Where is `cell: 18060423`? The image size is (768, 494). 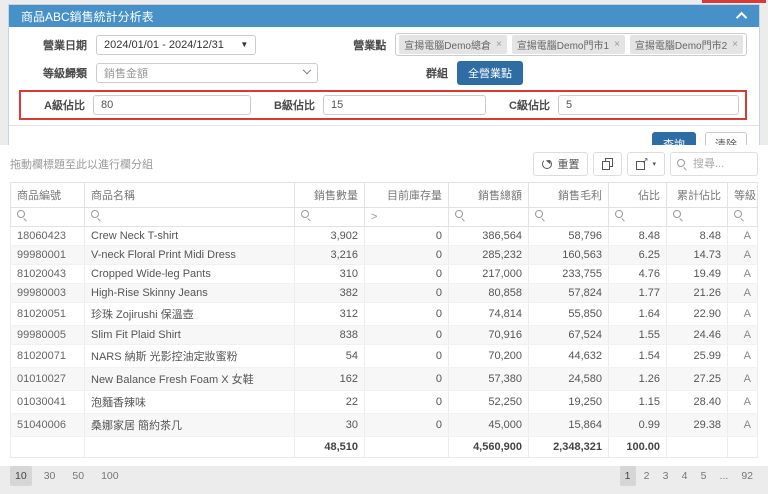
cell: 18060423 is located at coordinates (47, 236).